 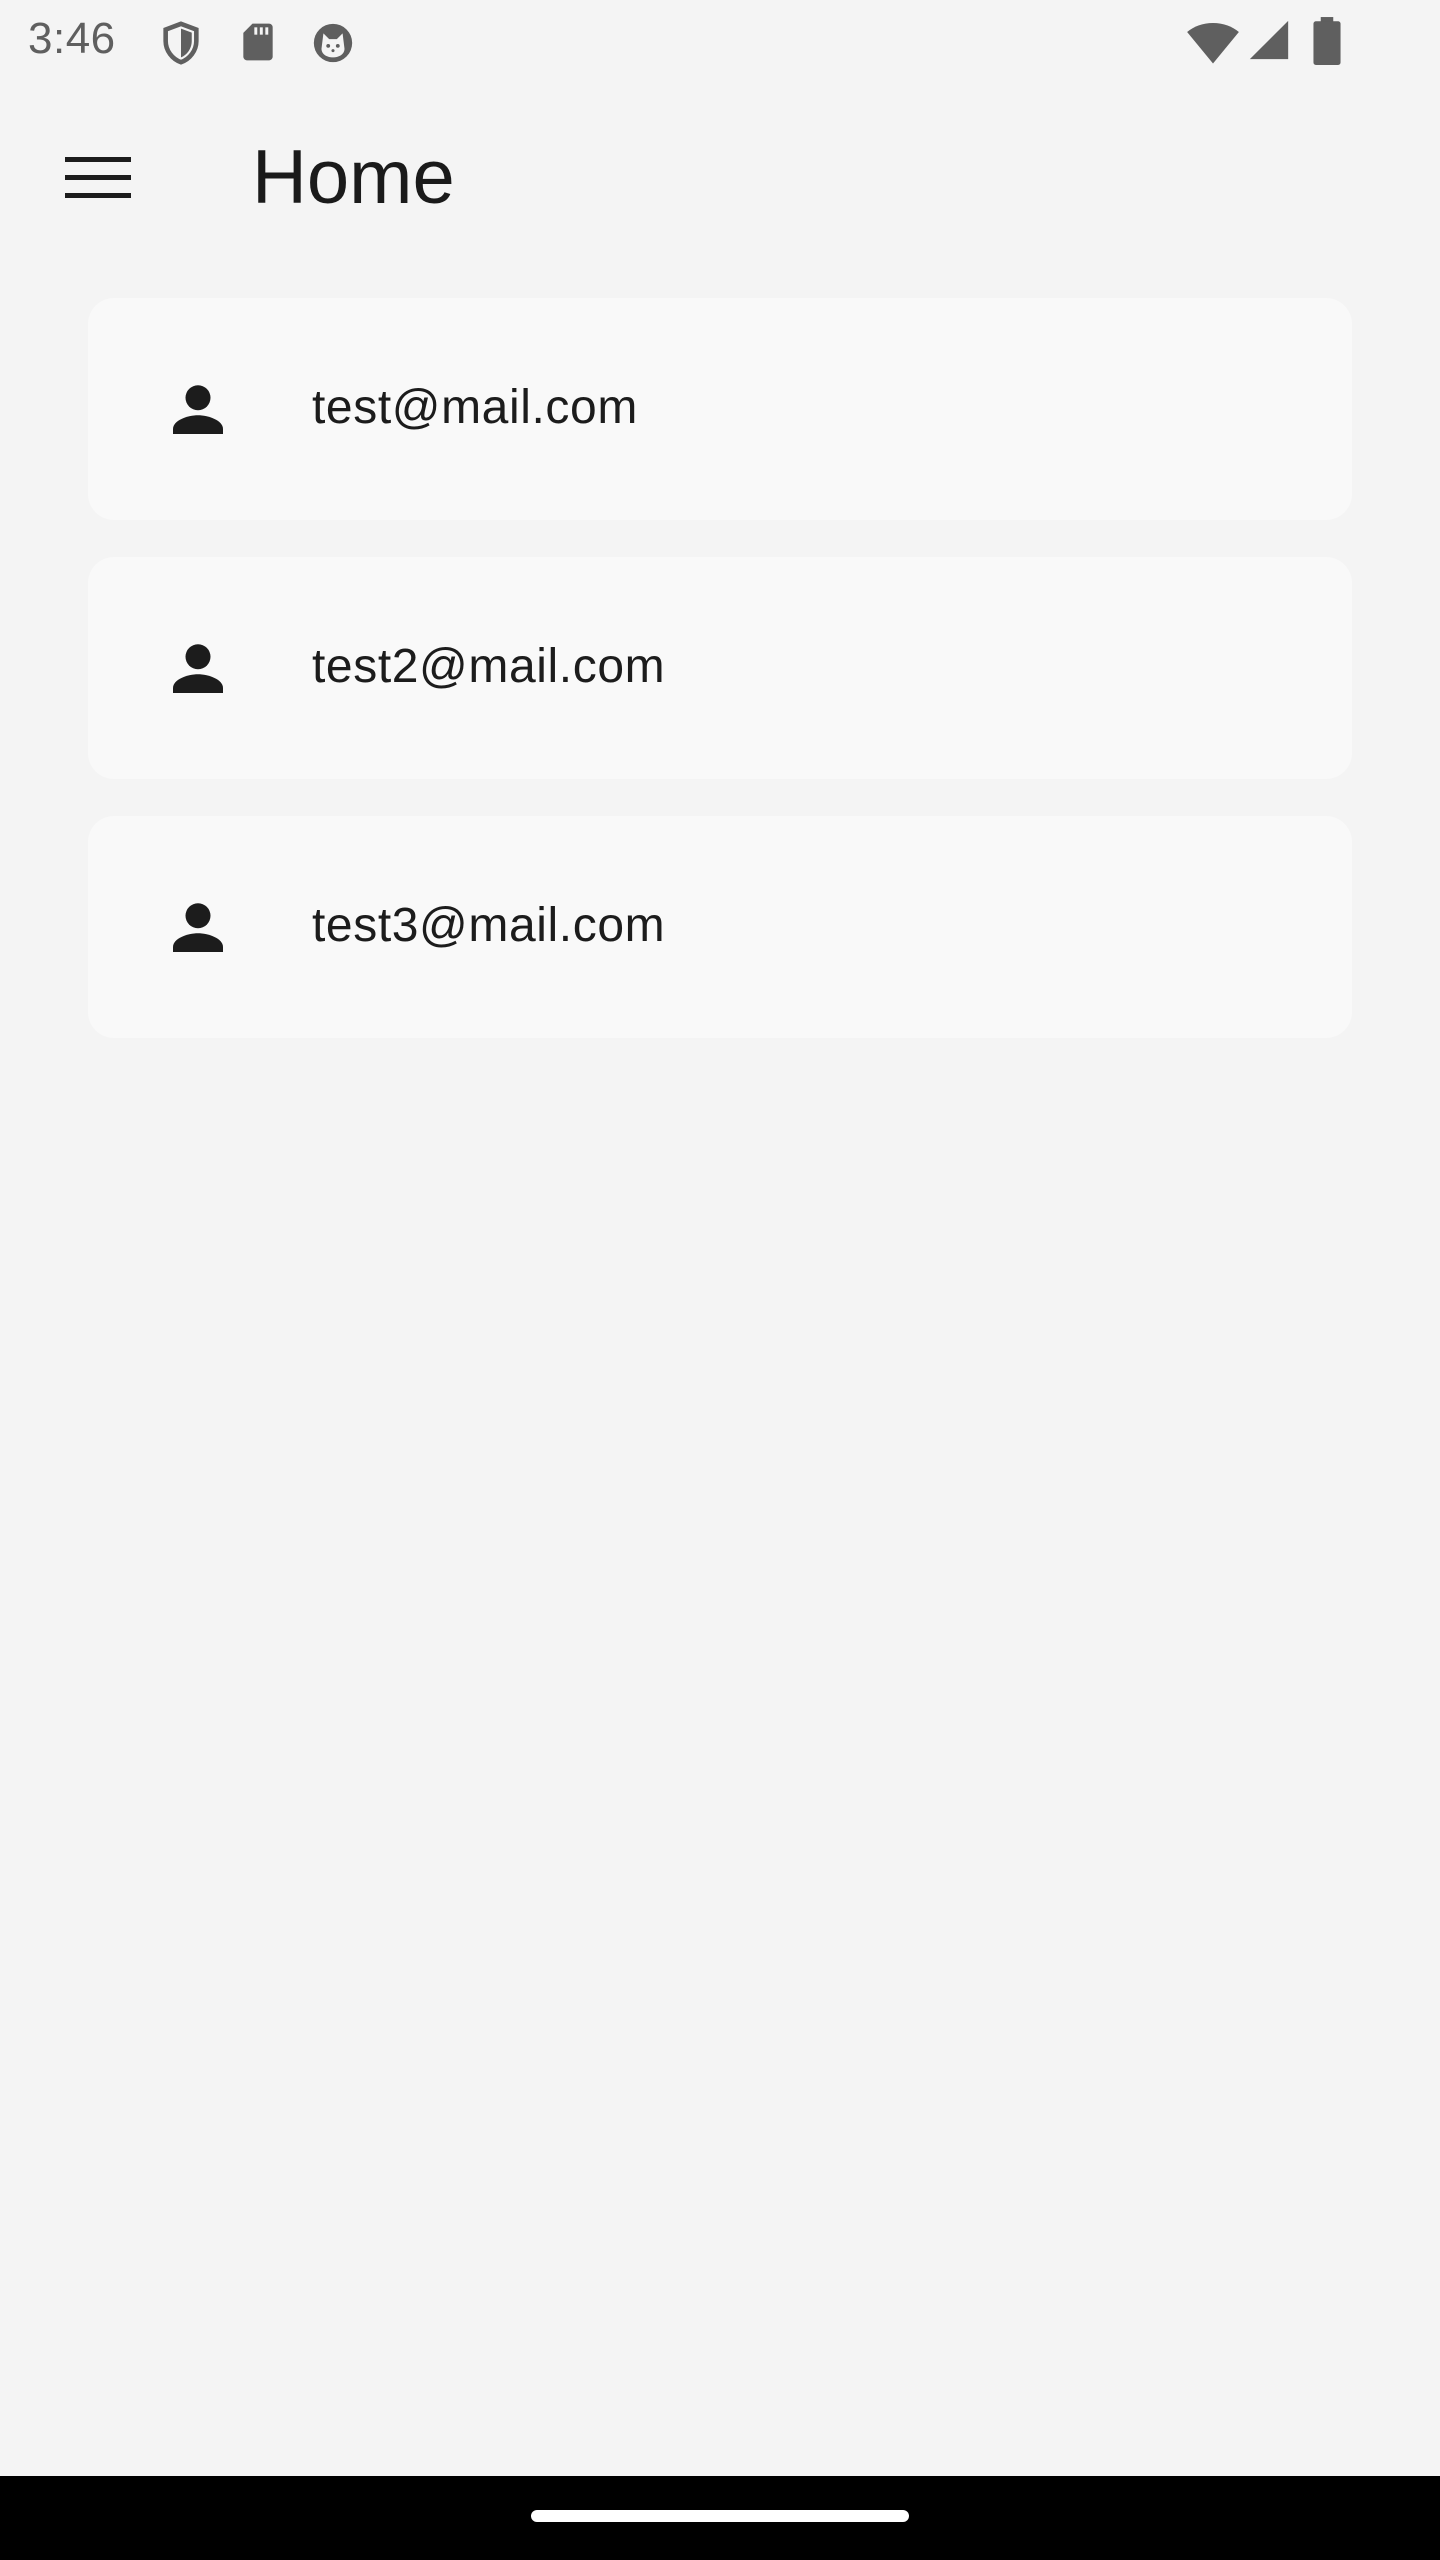 I want to click on user-list-item: test2@mail.com, so click(x=720, y=668).